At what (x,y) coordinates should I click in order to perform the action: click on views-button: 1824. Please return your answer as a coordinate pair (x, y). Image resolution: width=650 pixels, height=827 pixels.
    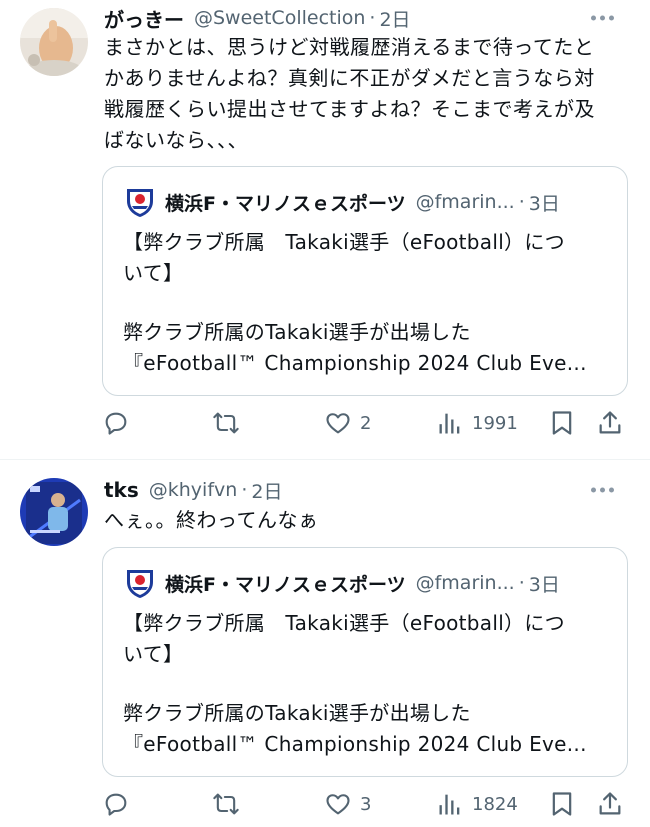
    Looking at the image, I should click on (477, 804).